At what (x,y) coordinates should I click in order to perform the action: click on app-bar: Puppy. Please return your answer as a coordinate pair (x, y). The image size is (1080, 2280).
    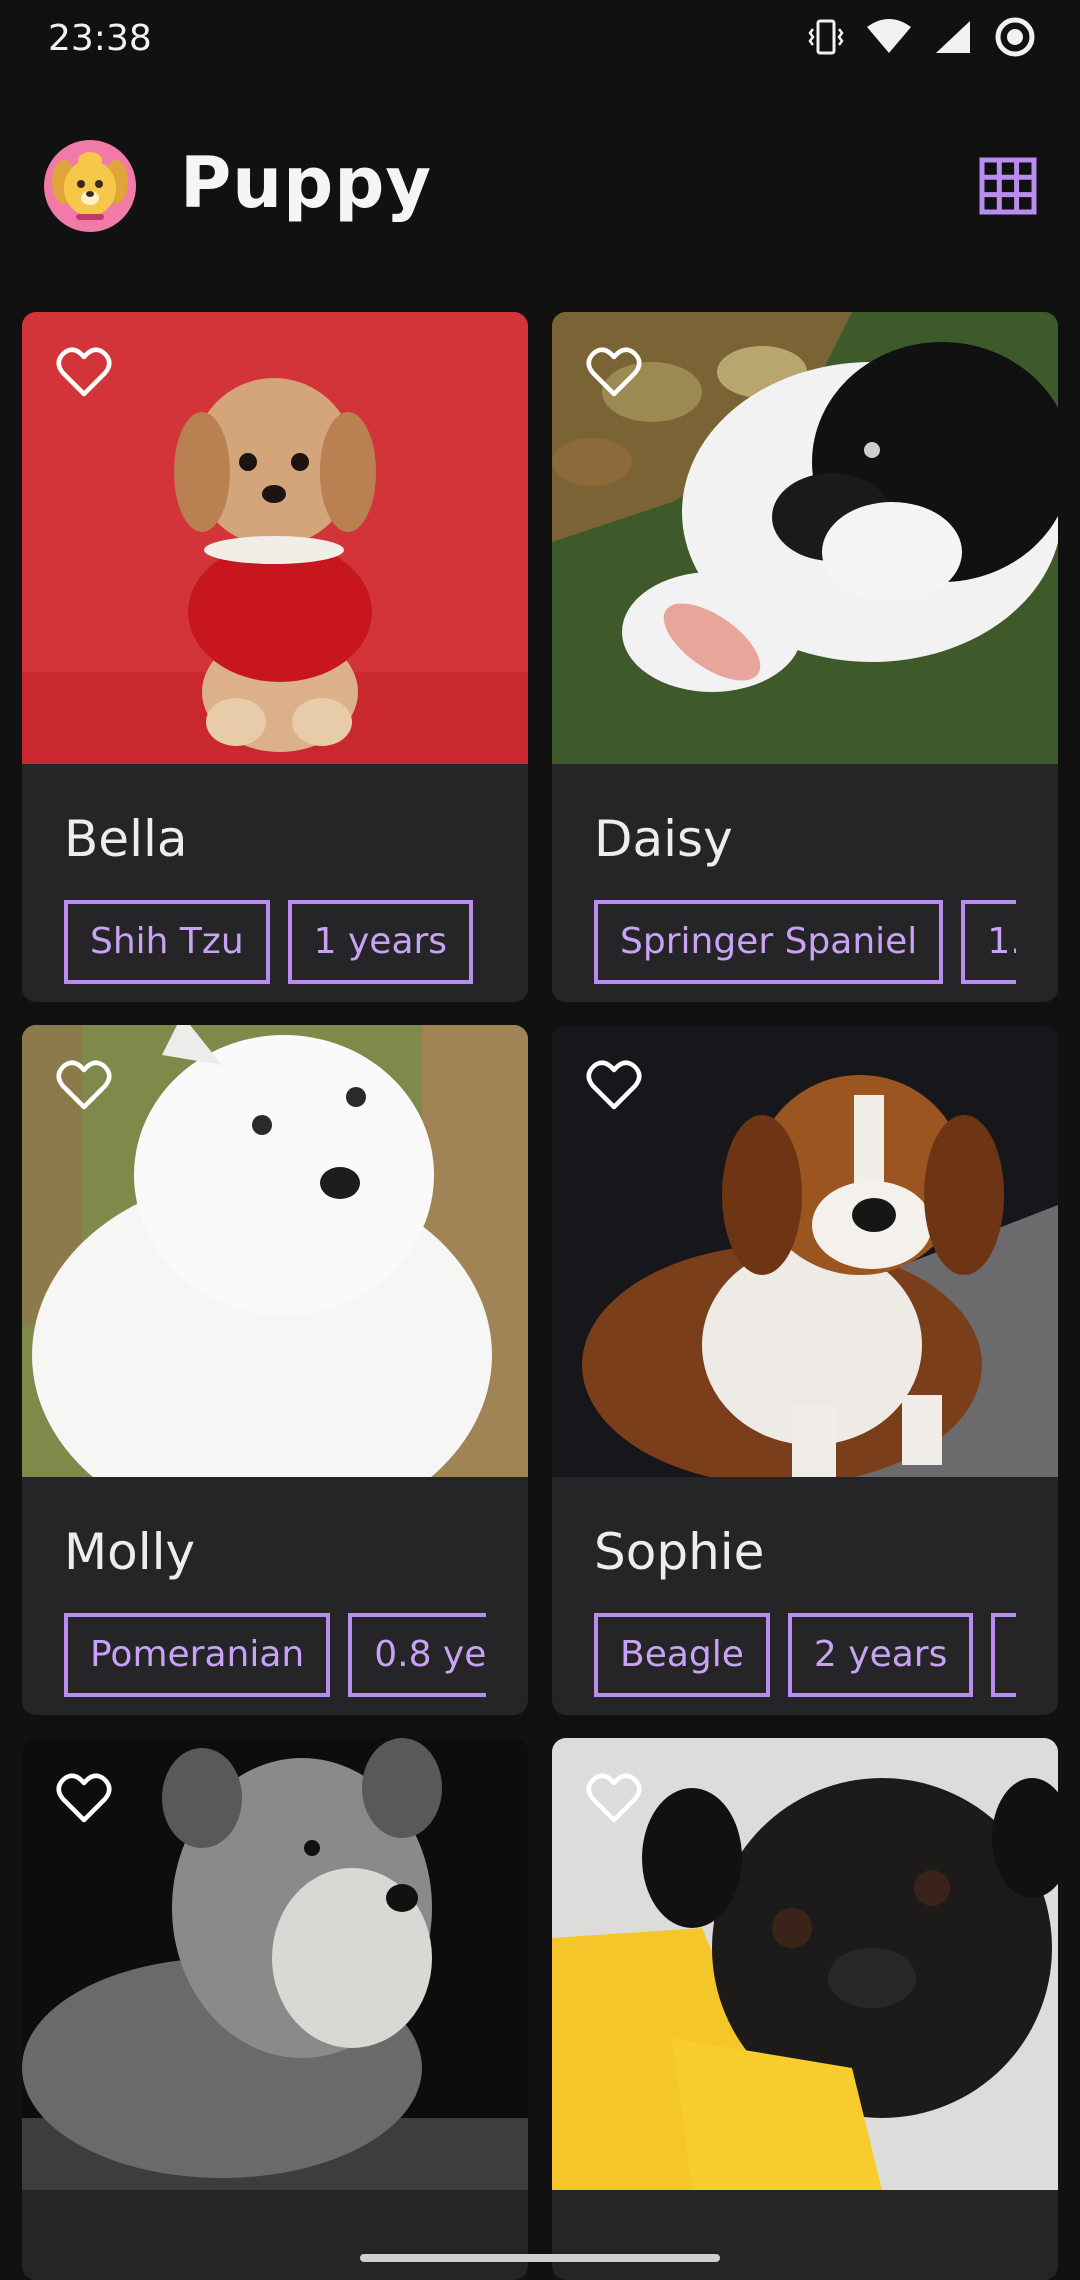
    Looking at the image, I should click on (540, 185).